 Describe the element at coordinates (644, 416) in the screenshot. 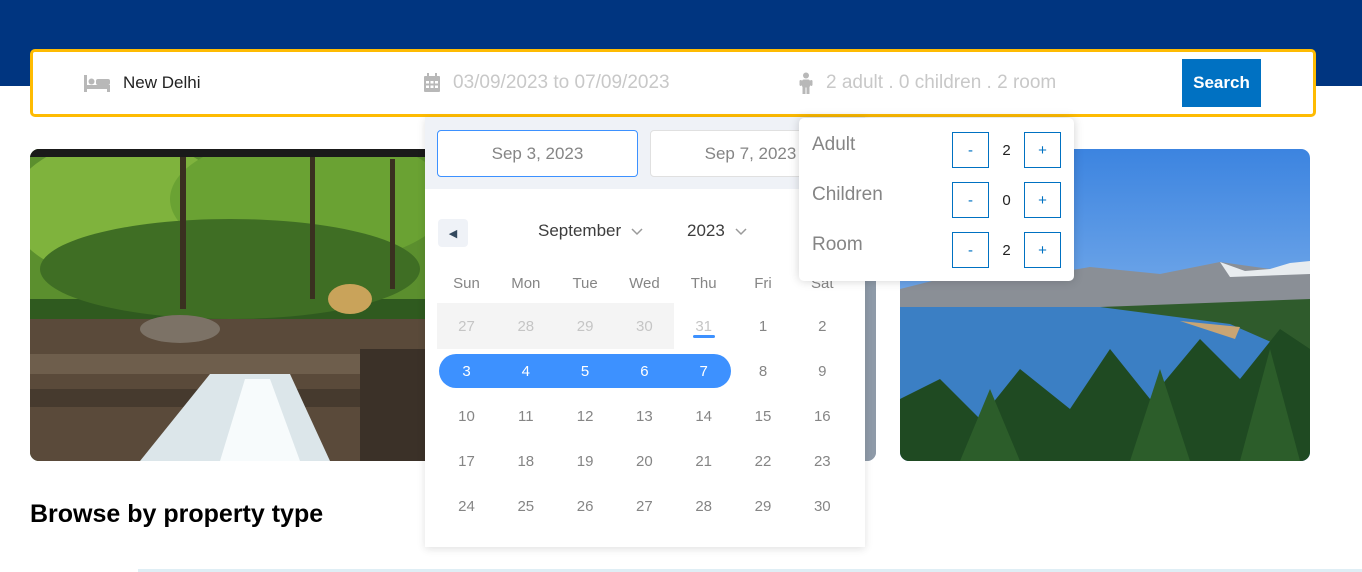

I see `calendar-day: 13` at that location.